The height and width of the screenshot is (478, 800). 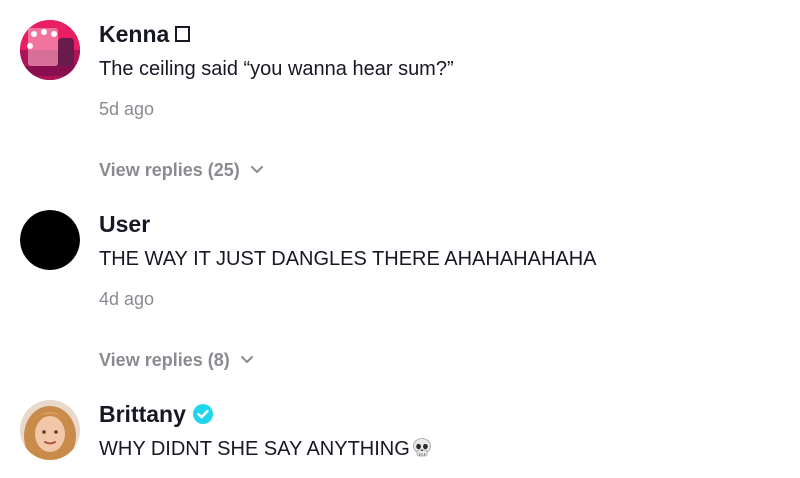 What do you see at coordinates (183, 34) in the screenshot?
I see `missing-glyph-box-icon` at bounding box center [183, 34].